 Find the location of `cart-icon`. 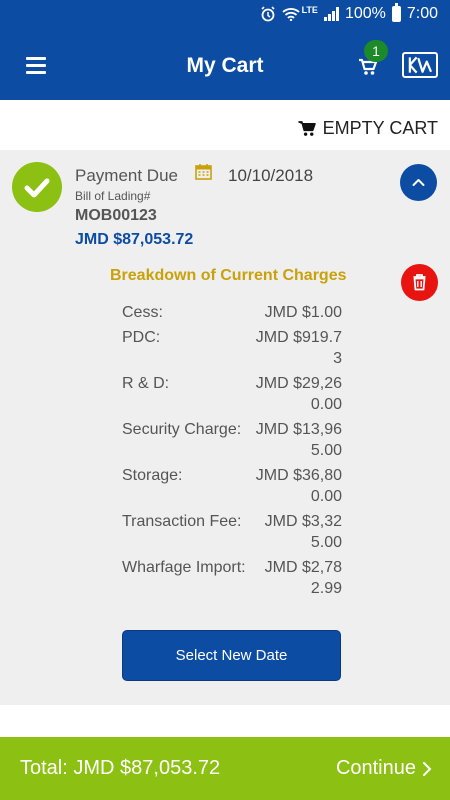

cart-icon is located at coordinates (306, 128).